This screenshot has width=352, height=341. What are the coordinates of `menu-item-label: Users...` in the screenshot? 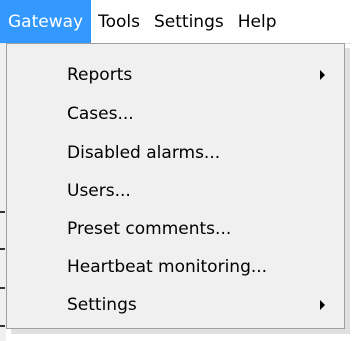 It's located at (99, 191).